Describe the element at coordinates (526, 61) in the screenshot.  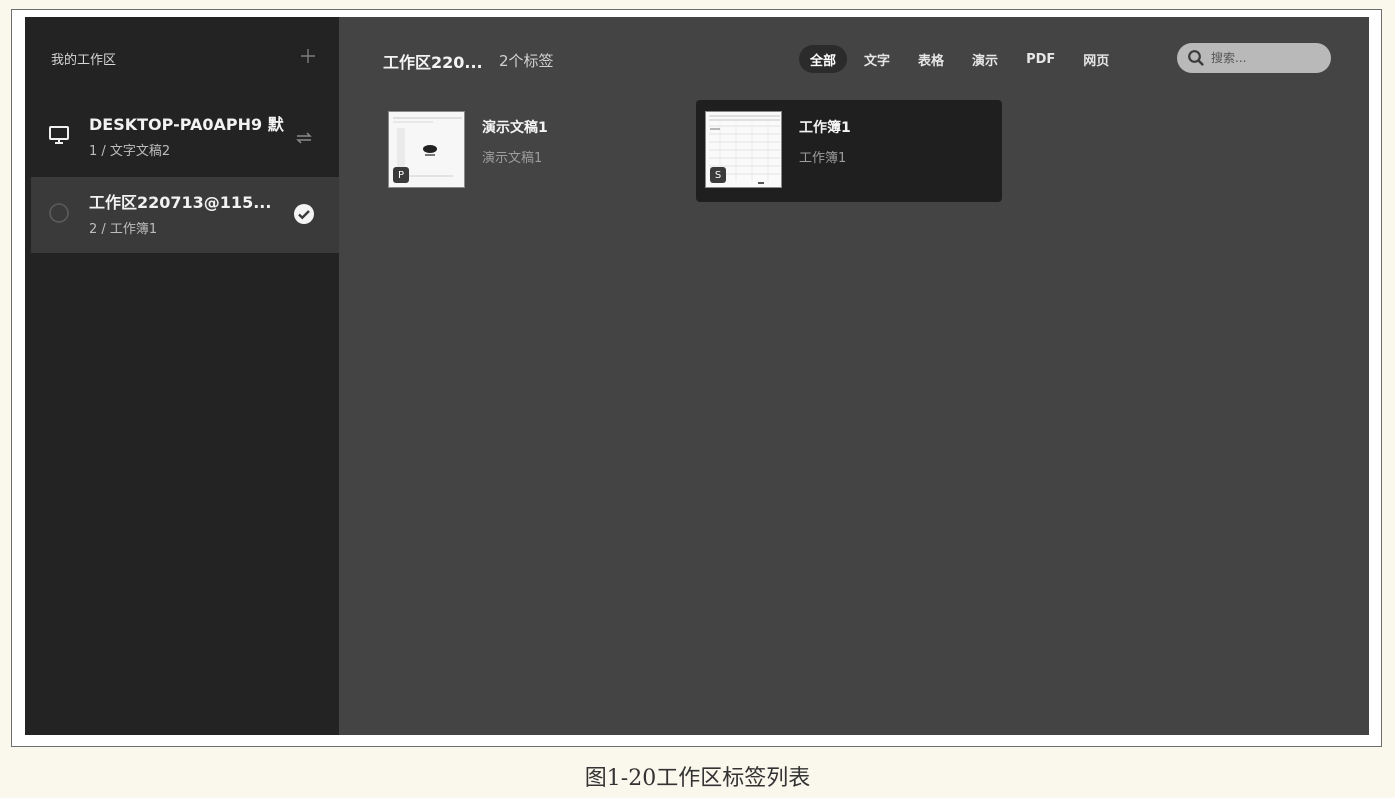
I see `tab-count: 2个标签` at that location.